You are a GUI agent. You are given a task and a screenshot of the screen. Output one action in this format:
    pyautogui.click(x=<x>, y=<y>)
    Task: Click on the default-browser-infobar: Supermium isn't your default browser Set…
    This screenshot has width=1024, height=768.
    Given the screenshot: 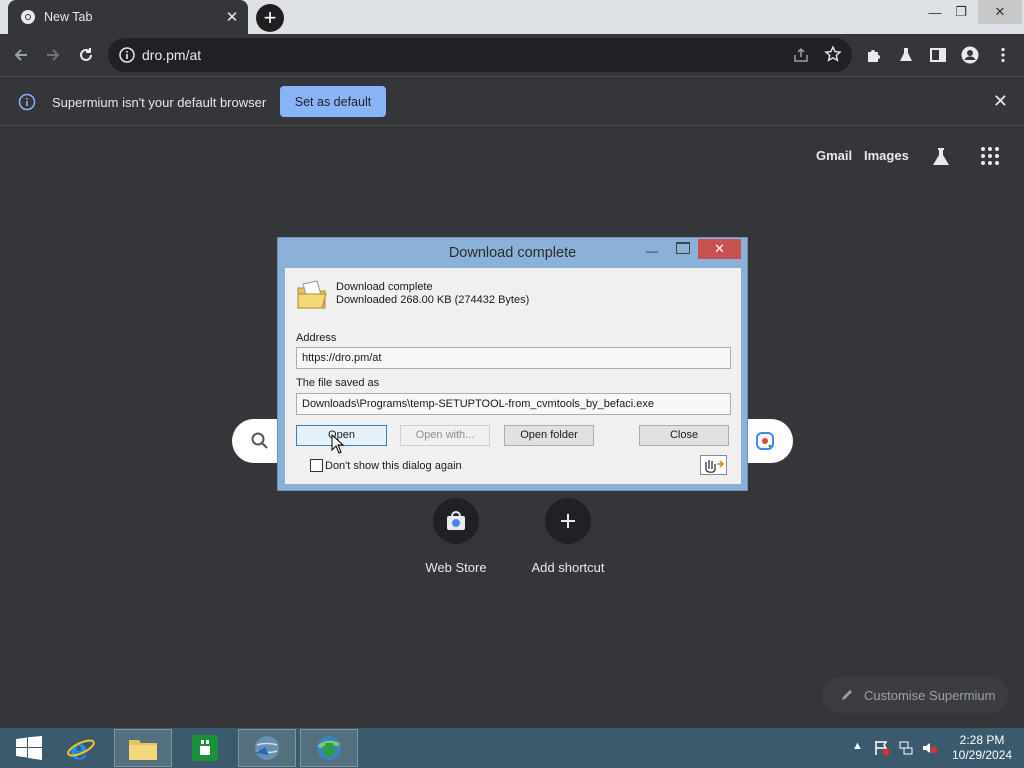 What is the action you would take?
    pyautogui.click(x=512, y=101)
    